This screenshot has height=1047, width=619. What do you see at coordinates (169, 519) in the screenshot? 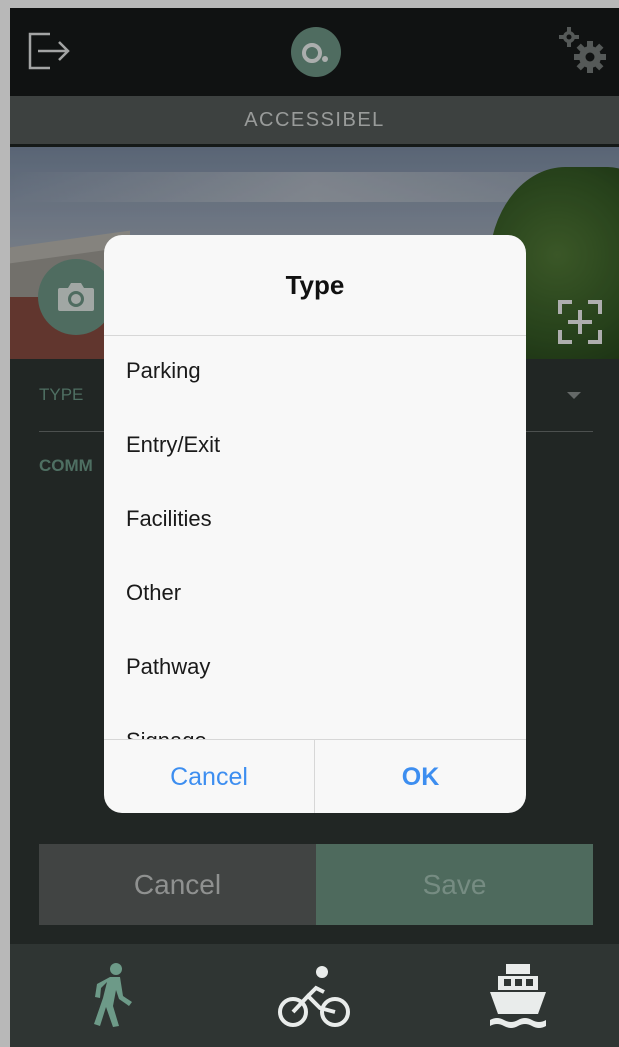
I see `option-facilities: Facilities` at bounding box center [169, 519].